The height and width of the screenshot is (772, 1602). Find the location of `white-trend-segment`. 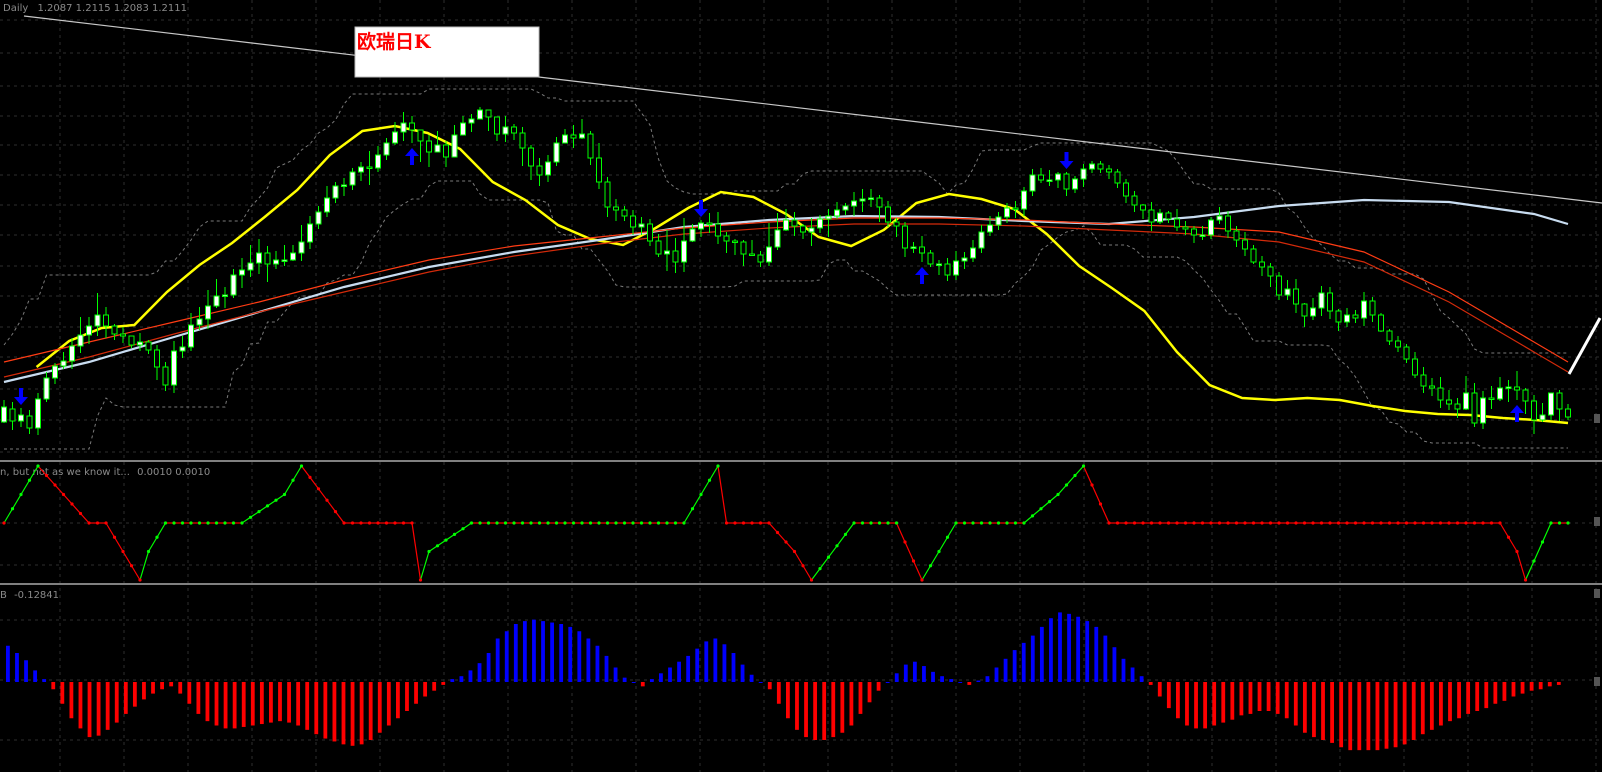

white-trend-segment is located at coordinates (1584, 346).